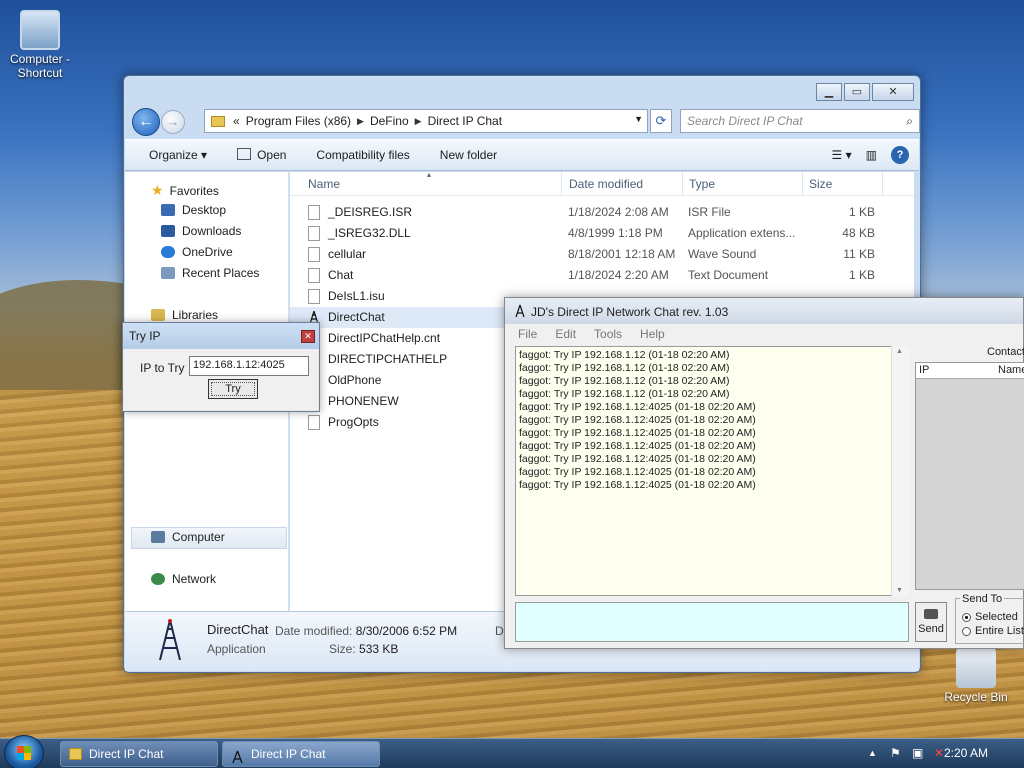 This screenshot has height=768, width=1024. I want to click on dll-file-icon, so click(314, 233).